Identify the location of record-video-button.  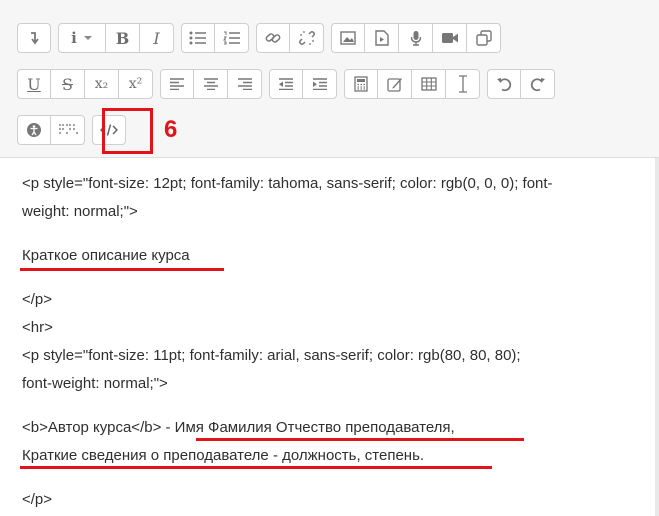
(450, 38).